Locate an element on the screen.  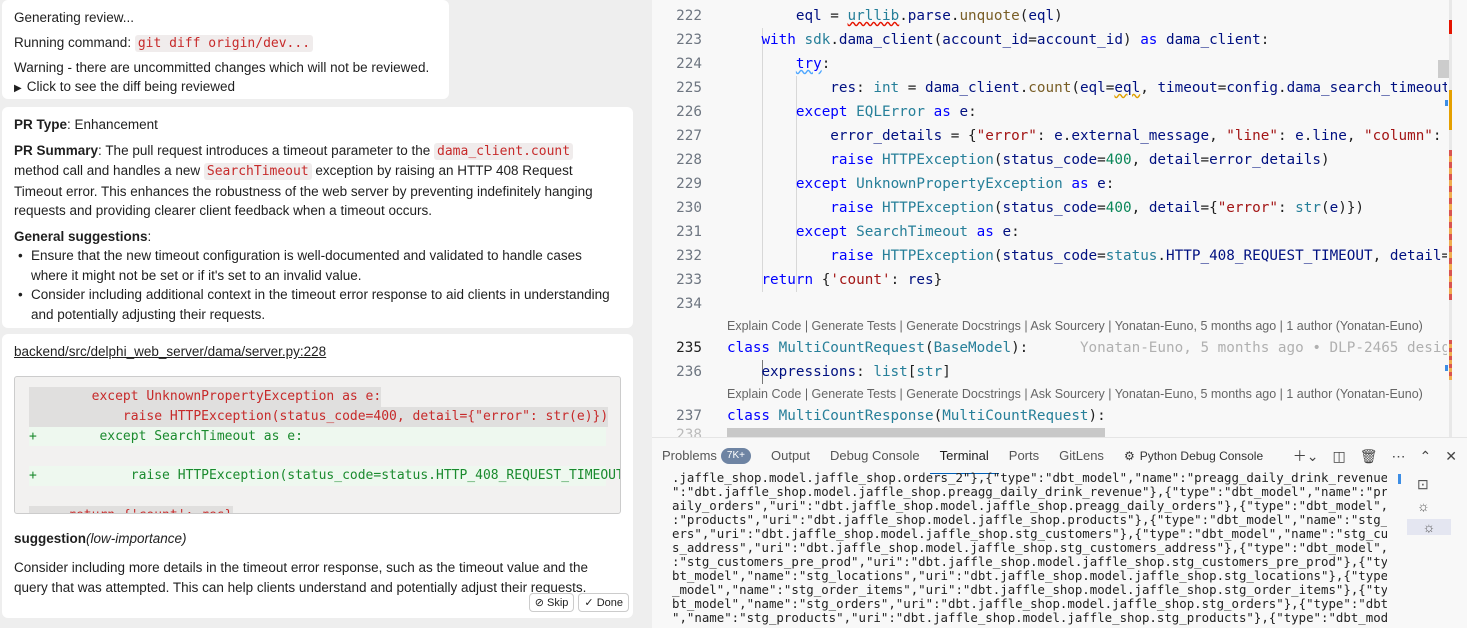
terminal-scrollbar is located at coordinates (1399, 479).